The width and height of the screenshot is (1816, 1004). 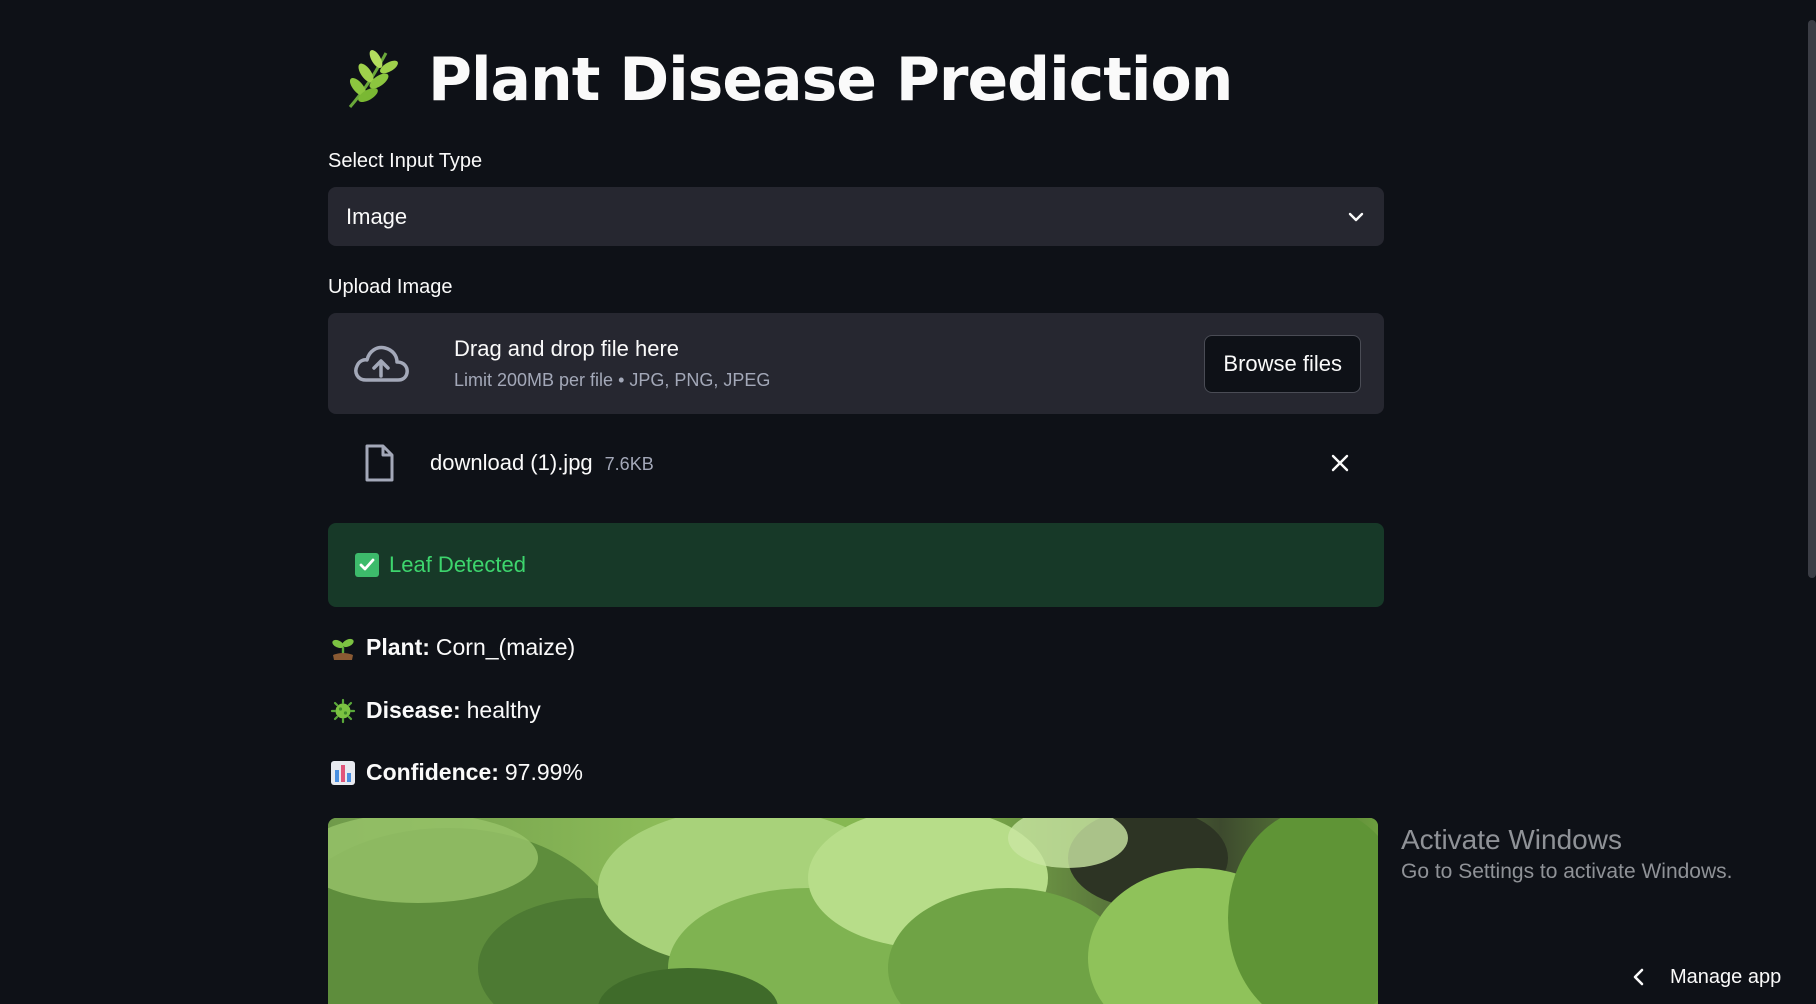 I want to click on chevron-down-icon, so click(x=1356, y=216).